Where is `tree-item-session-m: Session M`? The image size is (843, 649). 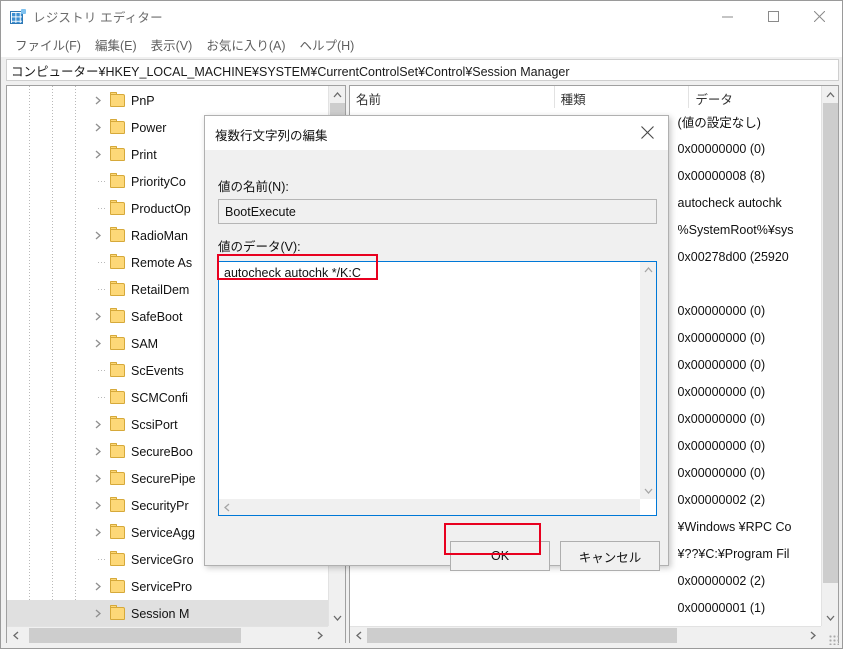 tree-item-session-m: Session M is located at coordinates (167, 613).